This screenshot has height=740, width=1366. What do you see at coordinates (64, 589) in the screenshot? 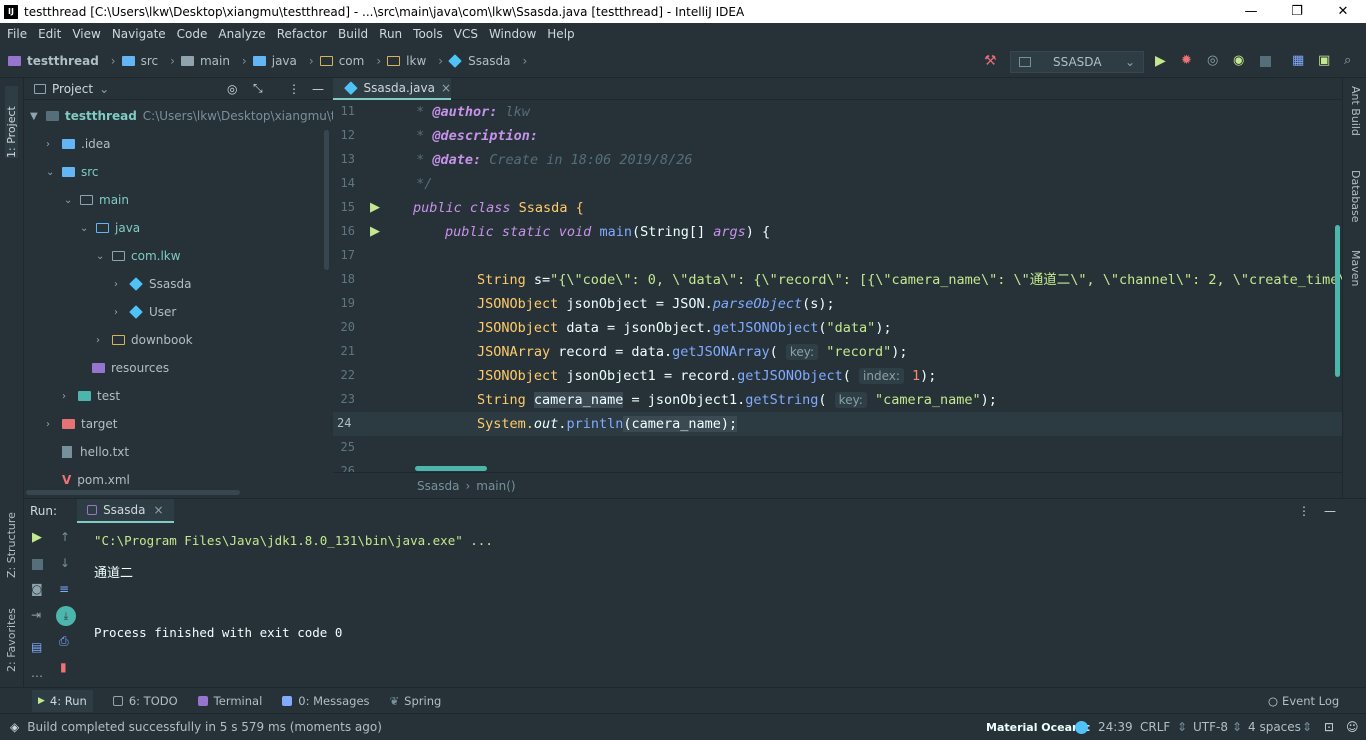
I see `soft-wrap-icon: ≡` at bounding box center [64, 589].